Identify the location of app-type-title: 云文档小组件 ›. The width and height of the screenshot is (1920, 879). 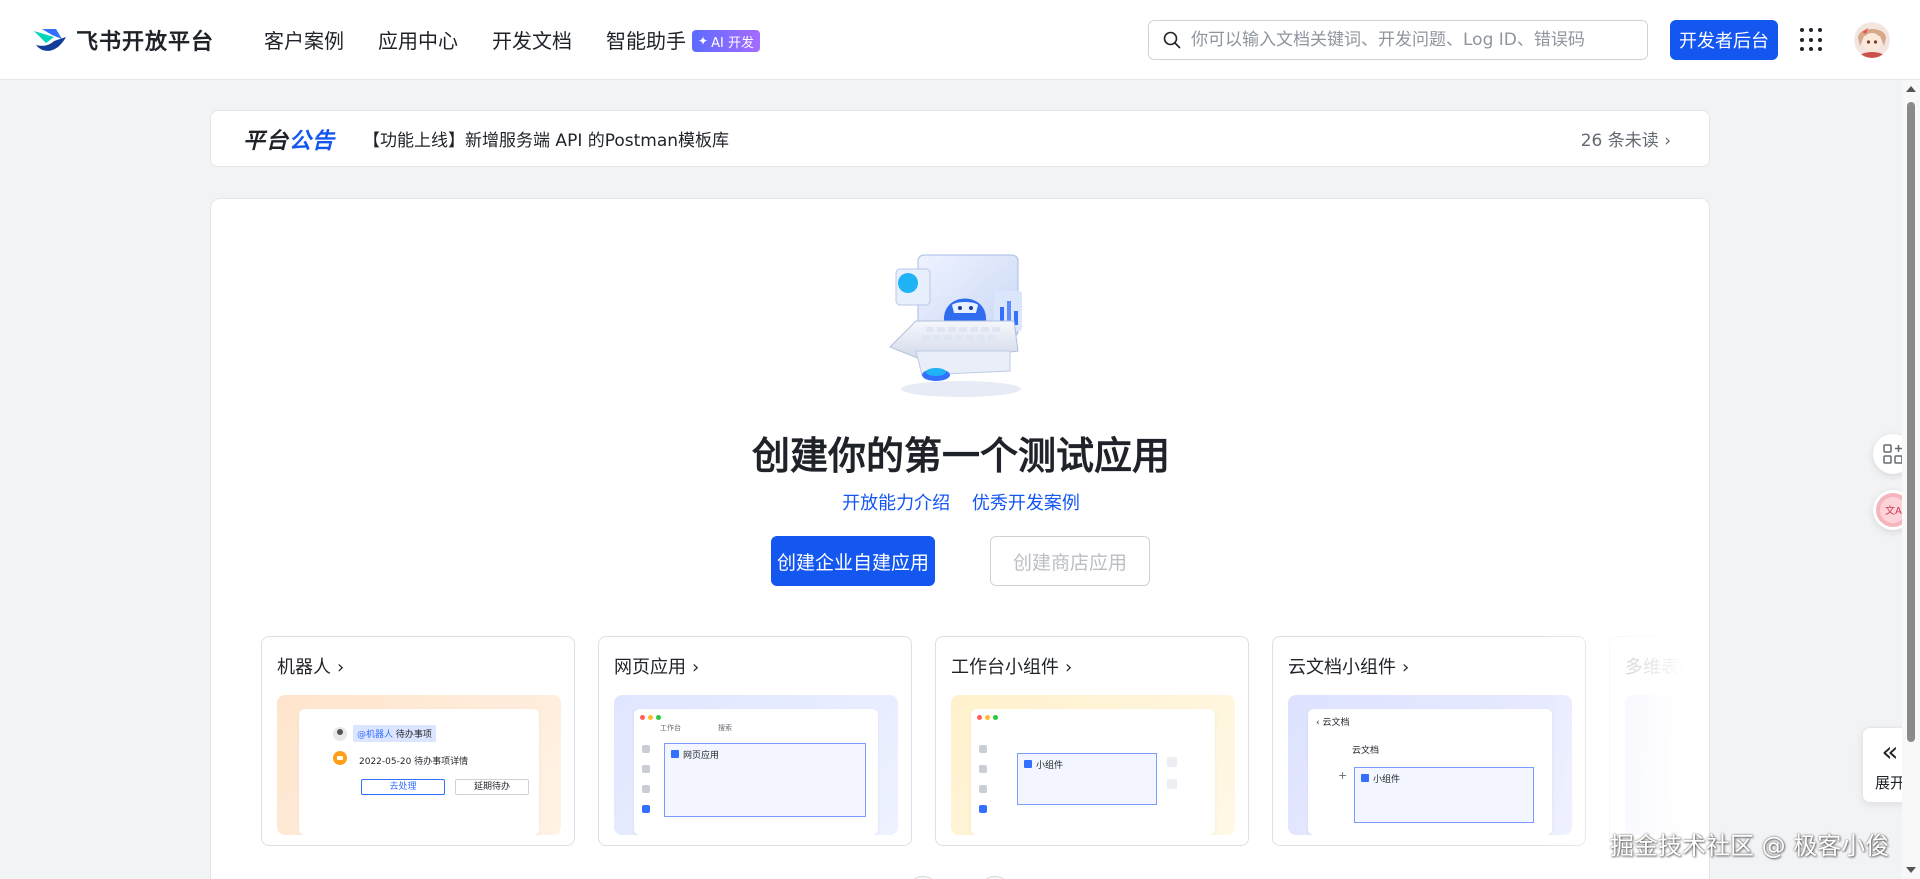
(1348, 666).